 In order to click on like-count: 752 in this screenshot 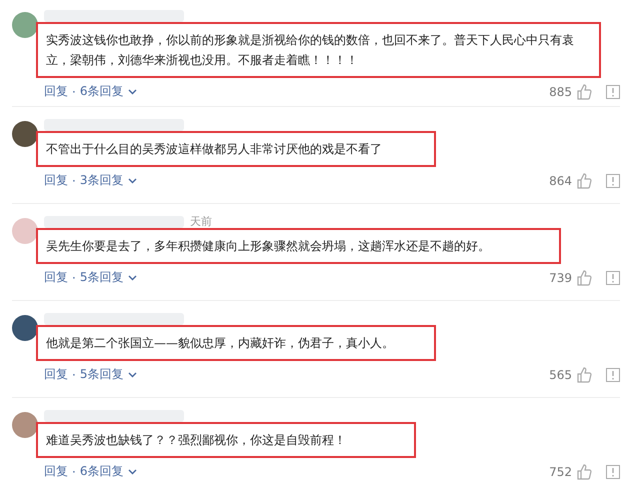, I will do `click(560, 471)`.